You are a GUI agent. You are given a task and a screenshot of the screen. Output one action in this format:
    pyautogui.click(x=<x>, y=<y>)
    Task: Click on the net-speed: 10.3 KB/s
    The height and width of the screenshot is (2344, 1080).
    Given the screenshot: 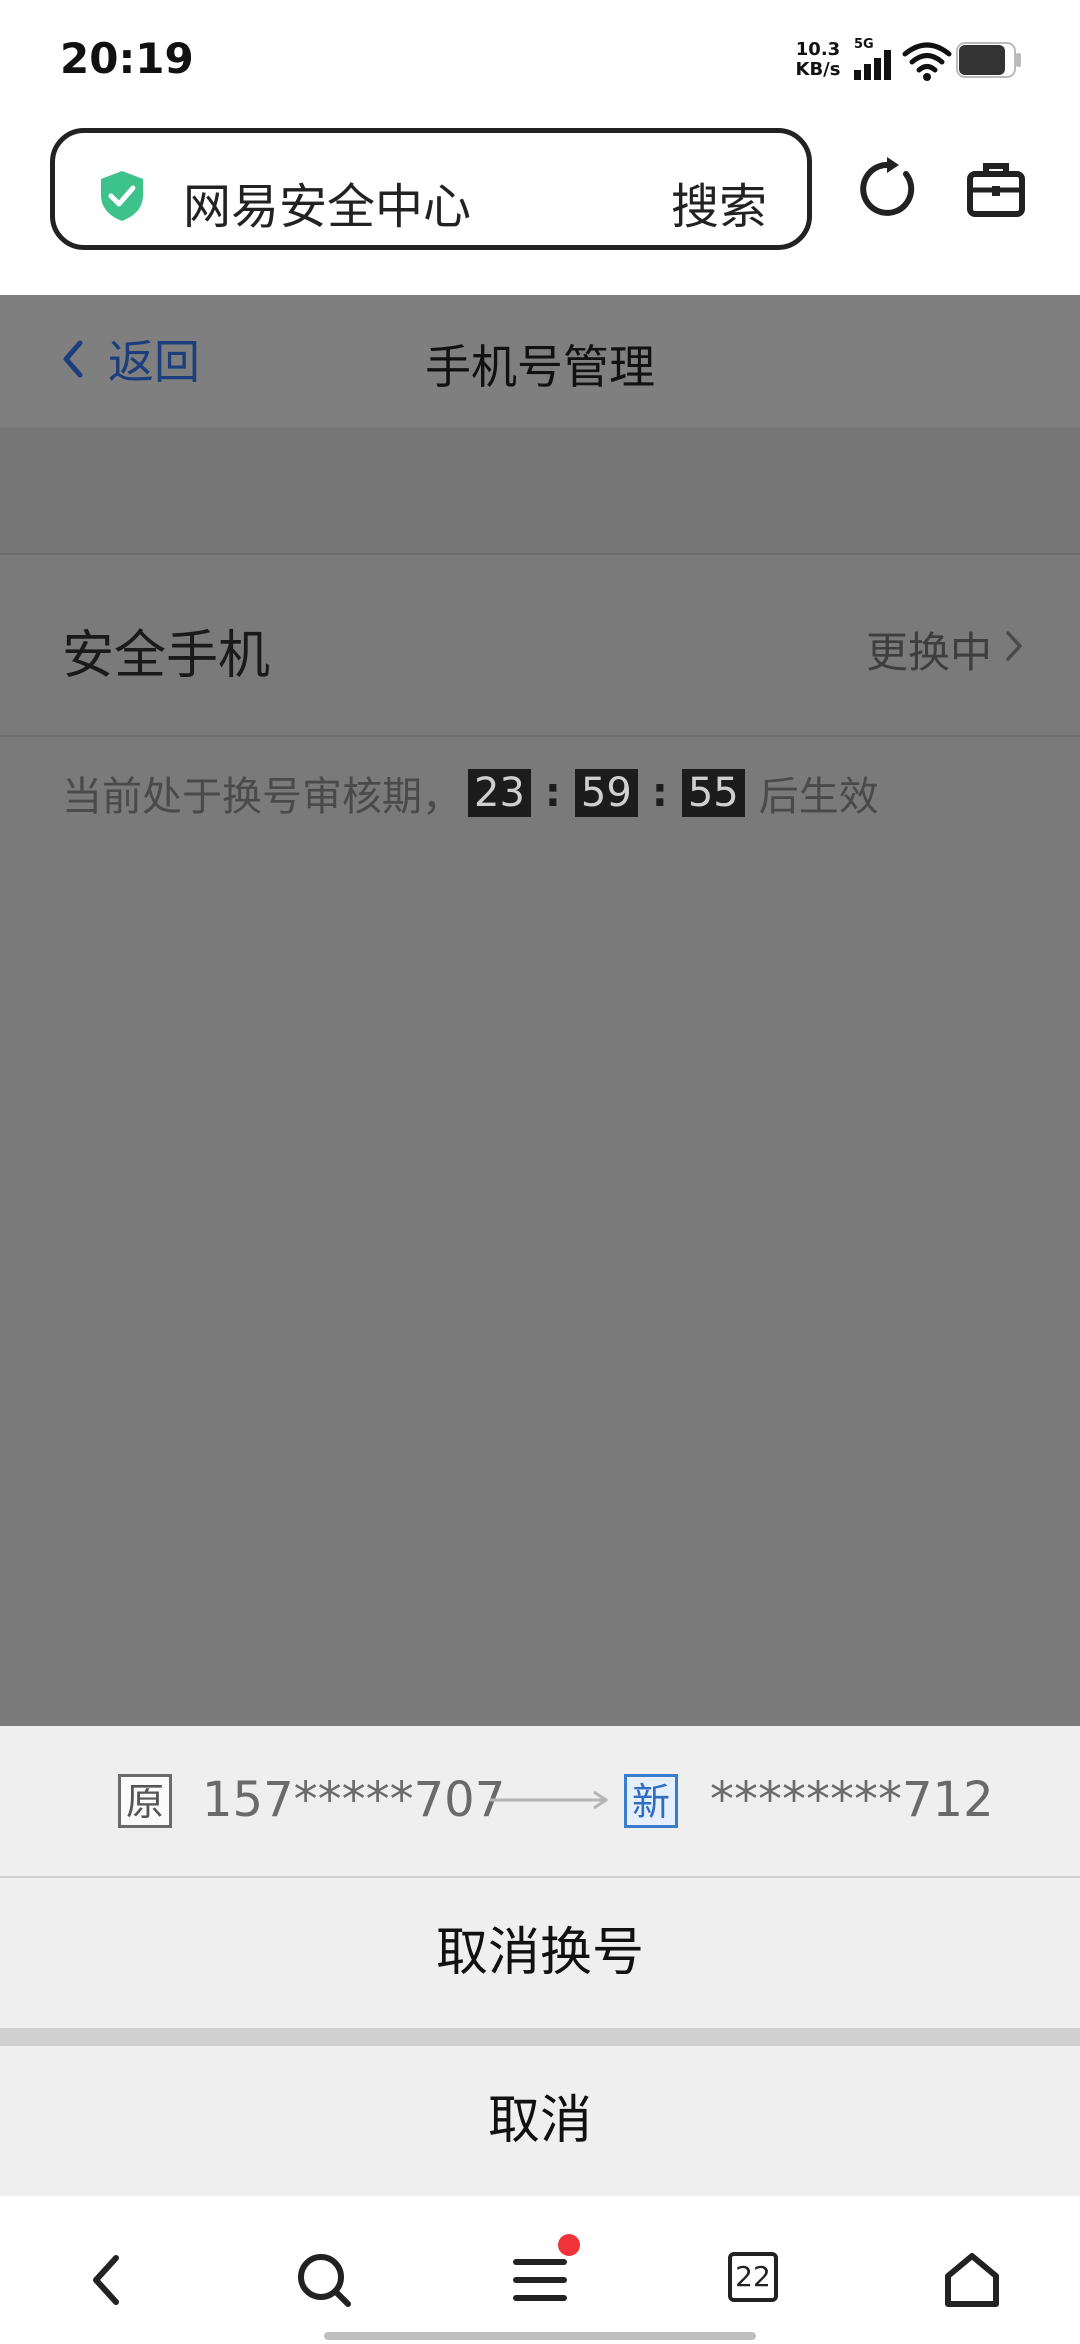 What is the action you would take?
    pyautogui.click(x=818, y=60)
    